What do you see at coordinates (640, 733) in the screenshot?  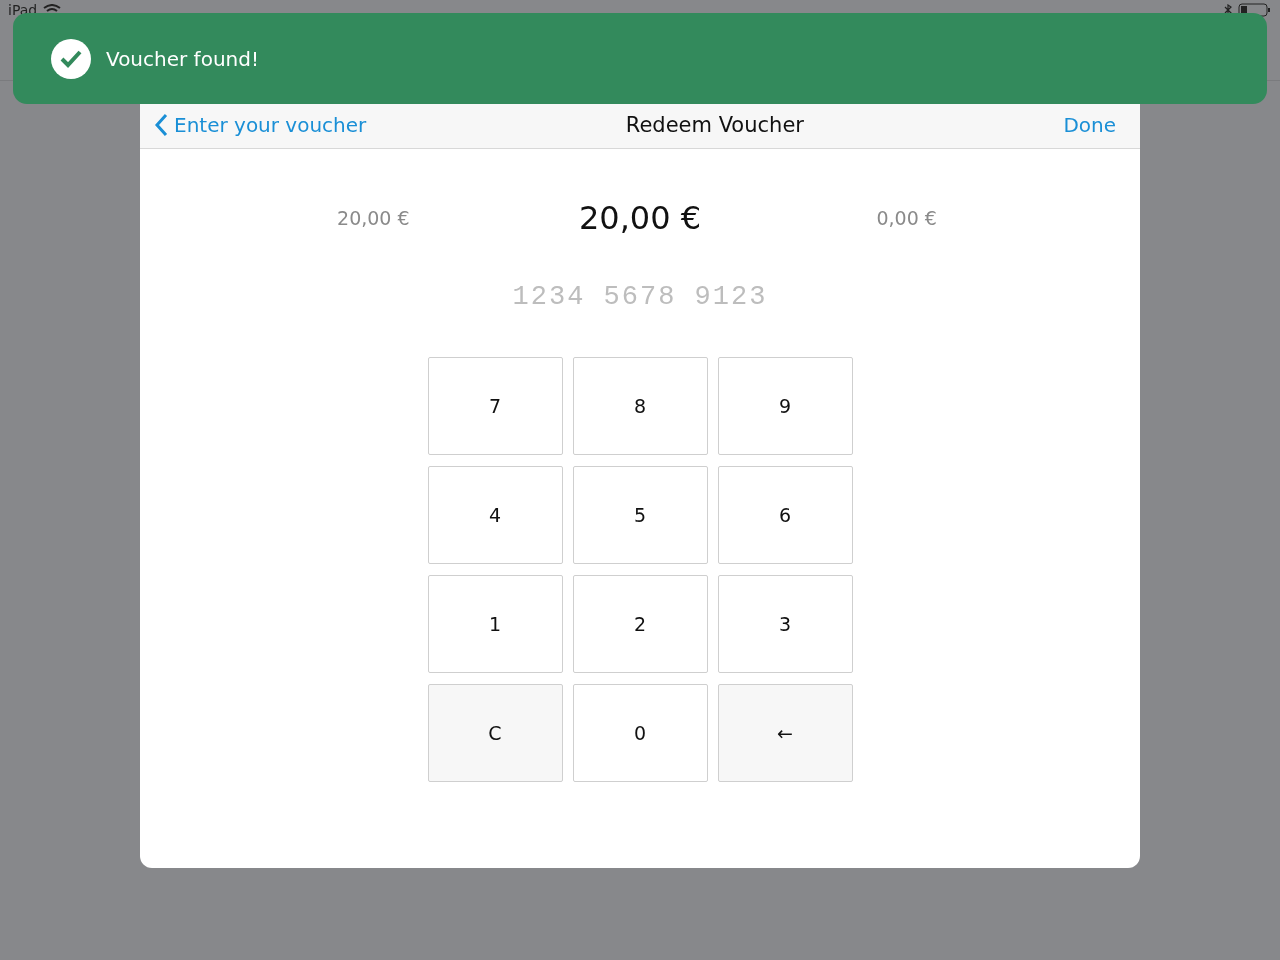 I see `keypad-key: 0` at bounding box center [640, 733].